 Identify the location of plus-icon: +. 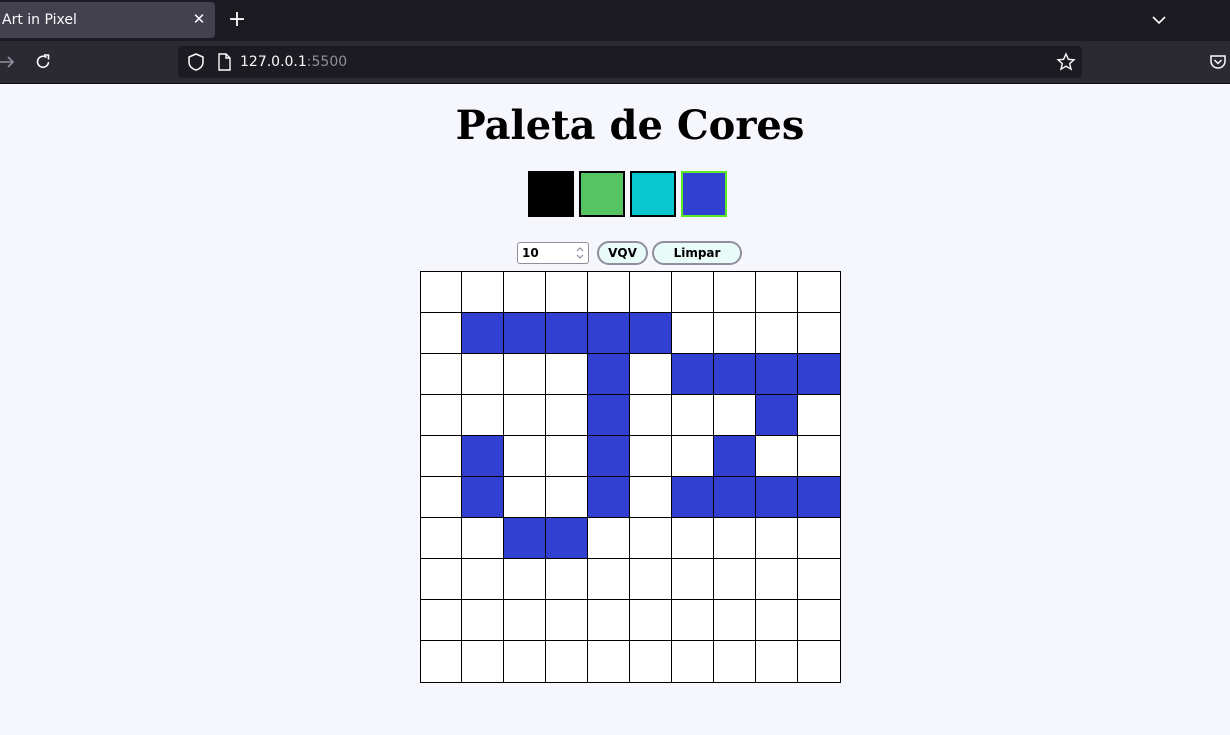
(237, 20).